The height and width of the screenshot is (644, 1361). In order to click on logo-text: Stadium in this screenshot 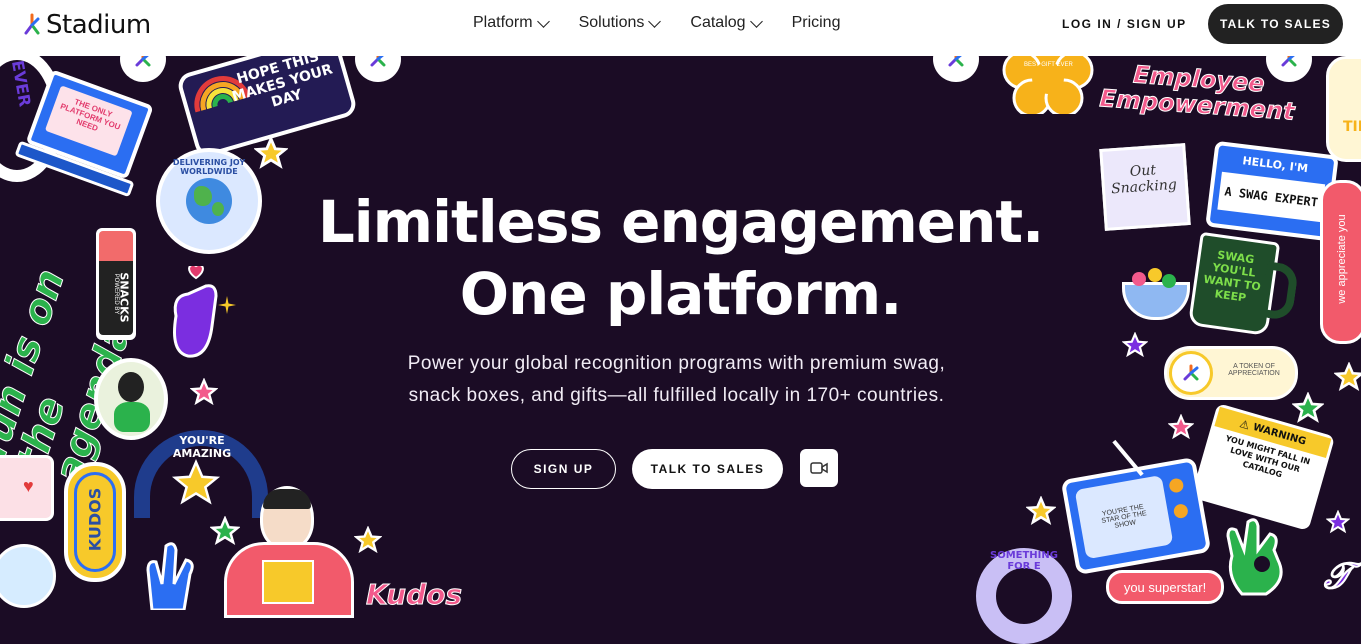, I will do `click(98, 25)`.